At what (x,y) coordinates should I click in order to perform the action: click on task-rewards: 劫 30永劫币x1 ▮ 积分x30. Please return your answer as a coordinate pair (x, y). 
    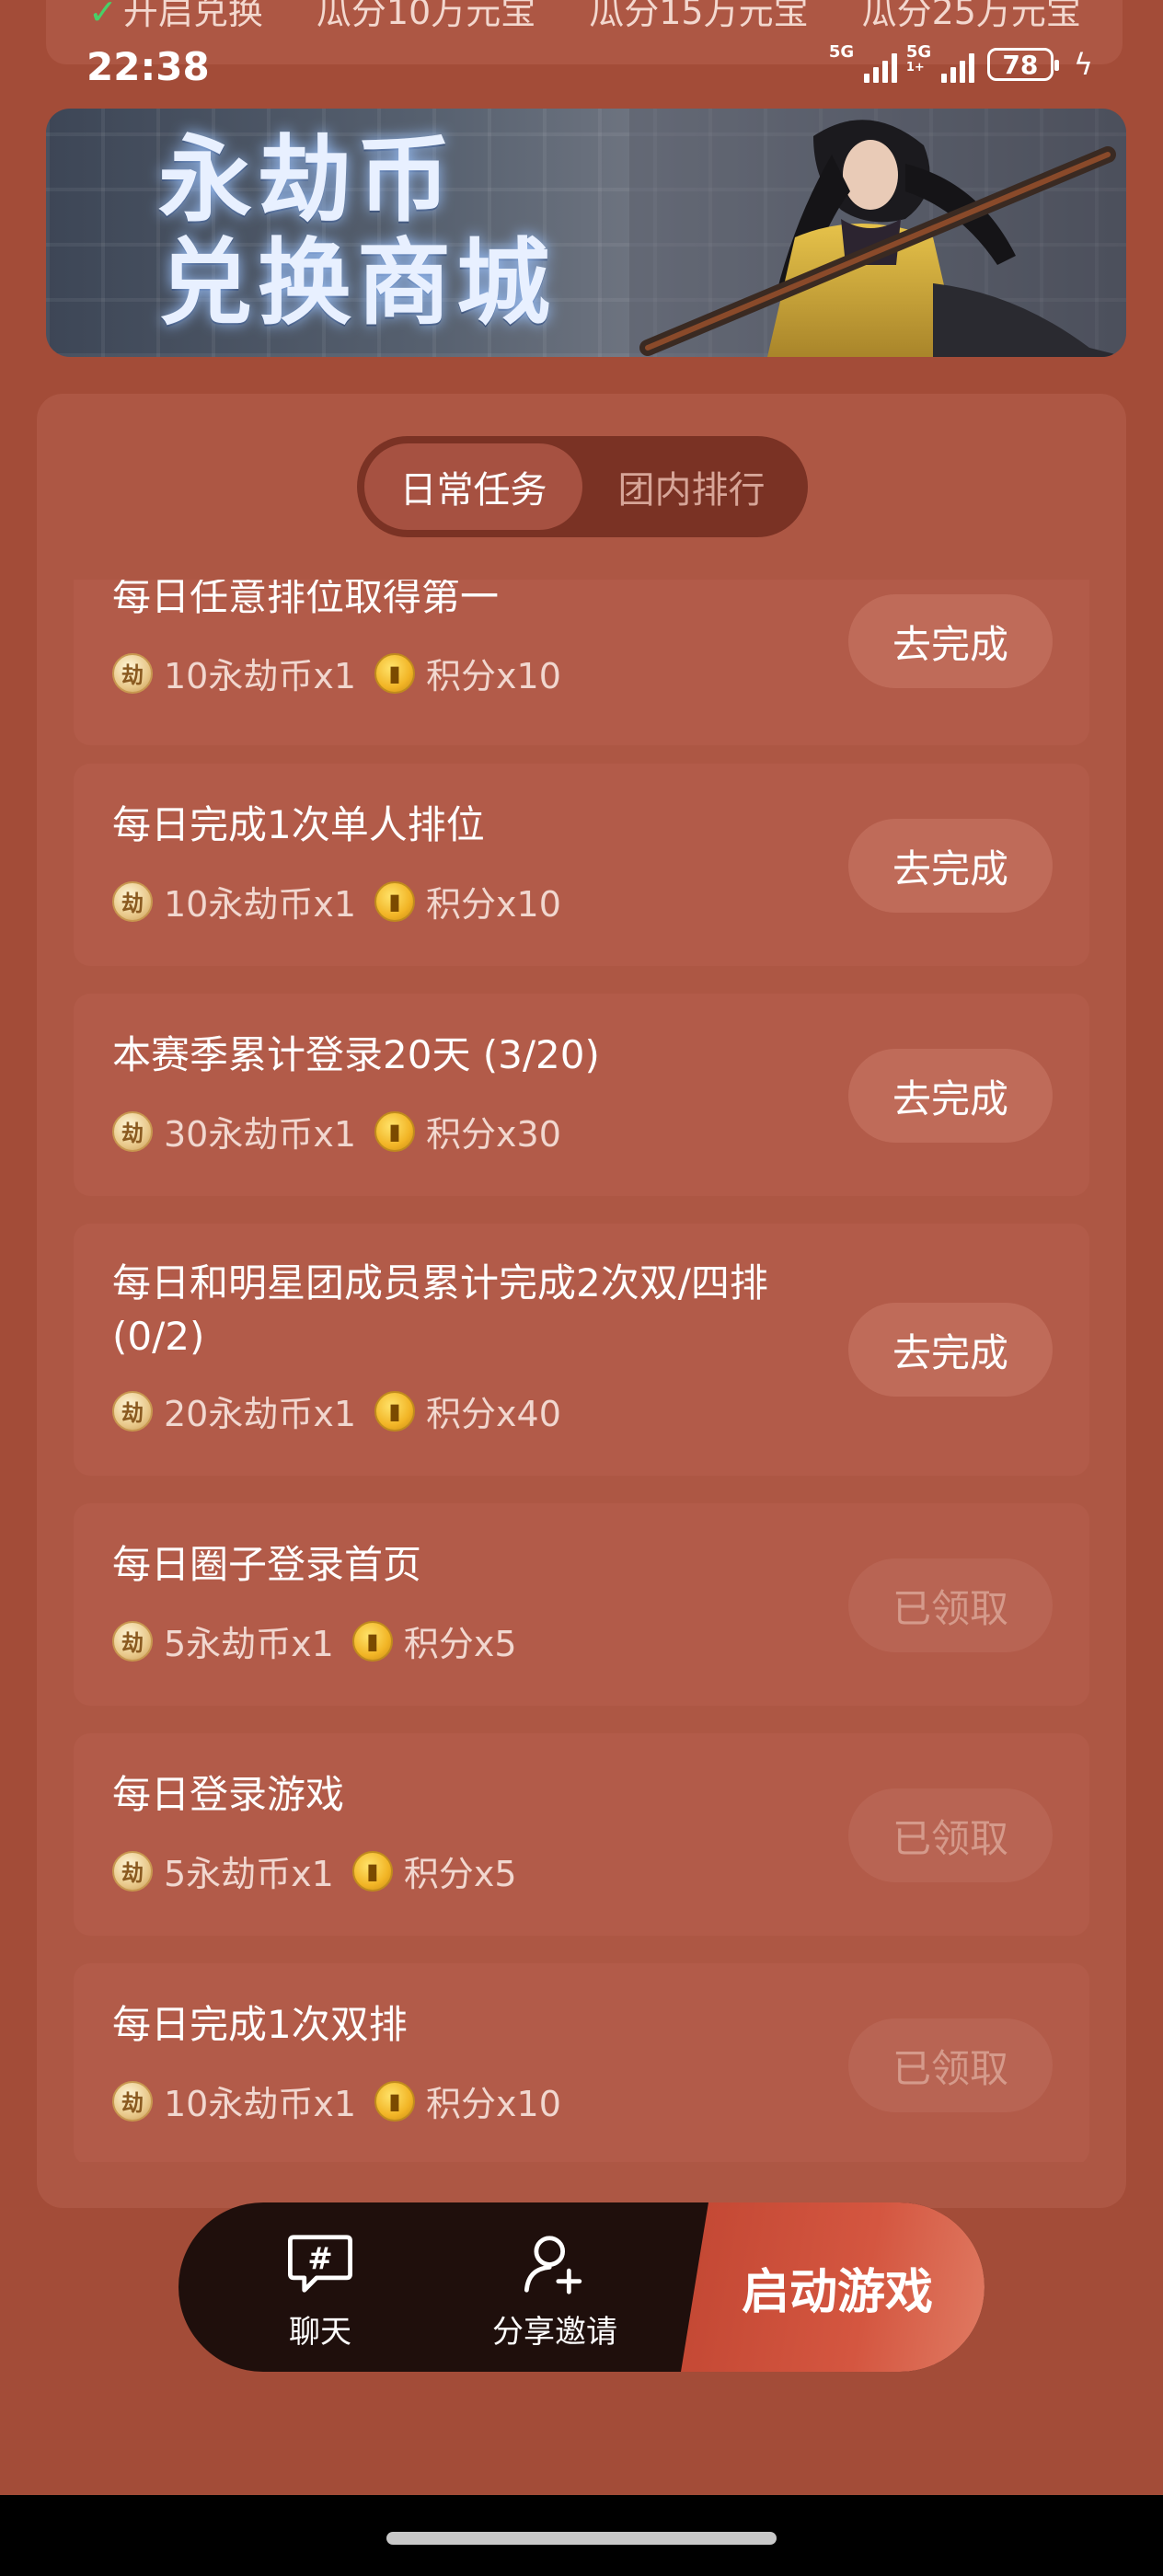
    Looking at the image, I should click on (336, 1131).